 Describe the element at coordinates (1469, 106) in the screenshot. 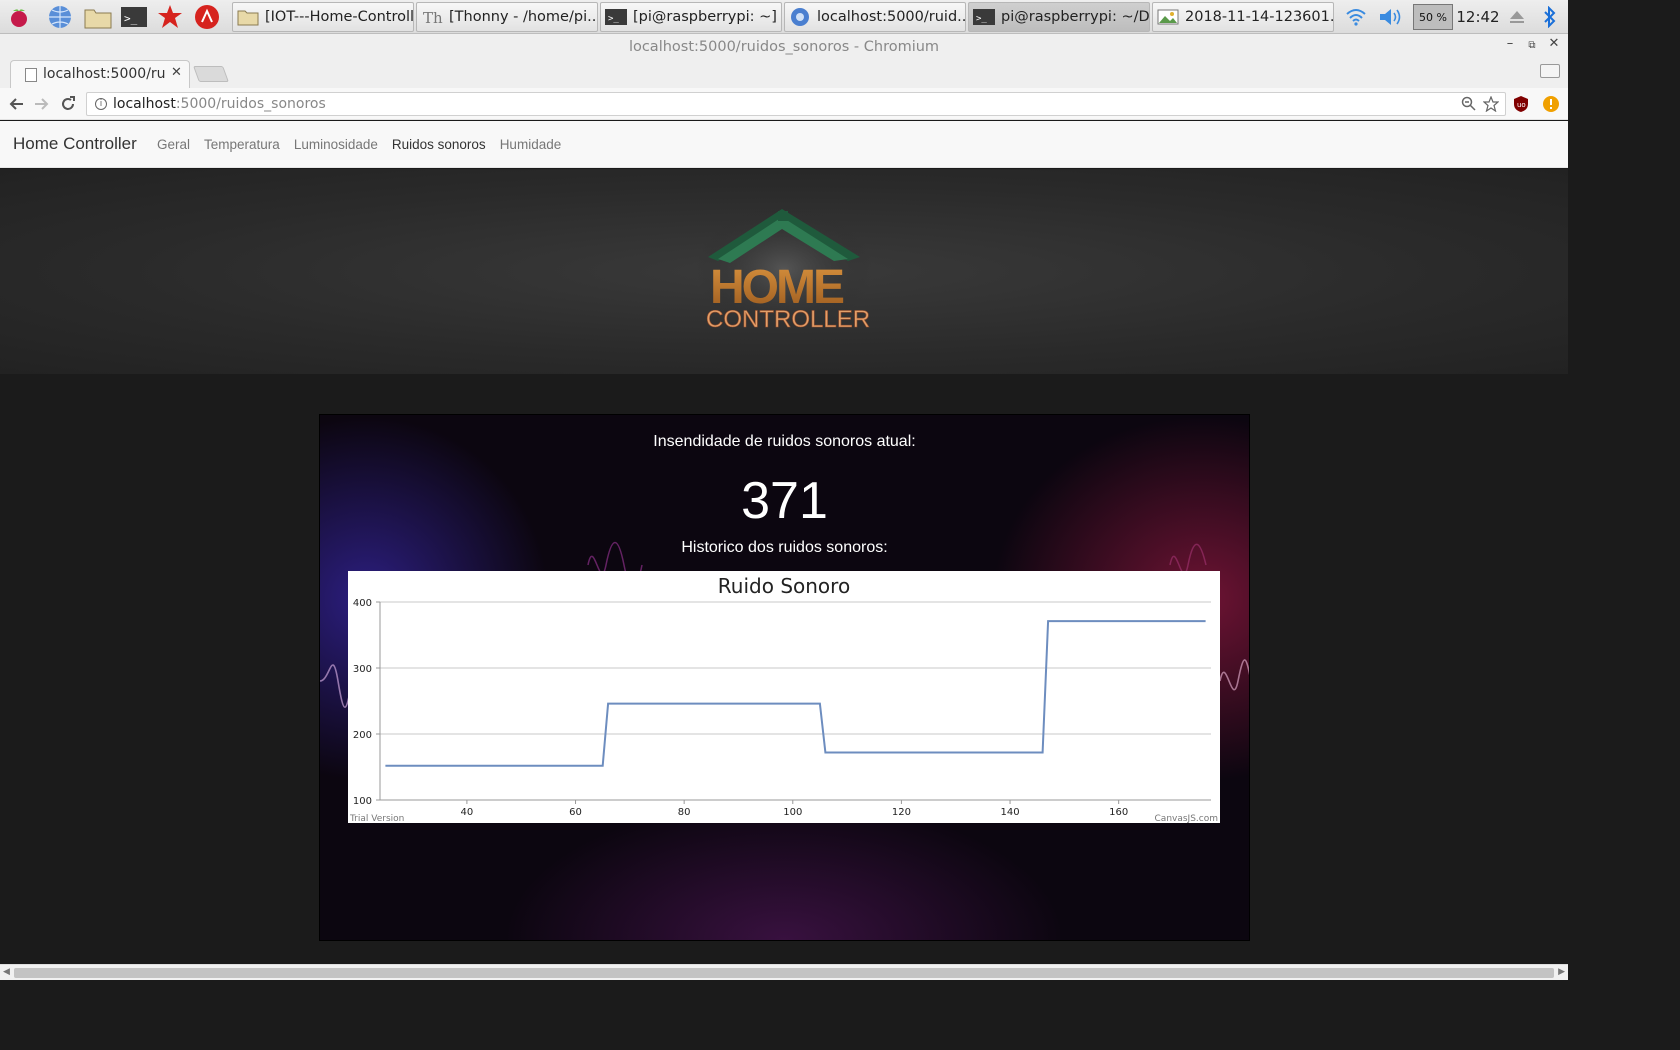

I see `zoom-icon` at that location.